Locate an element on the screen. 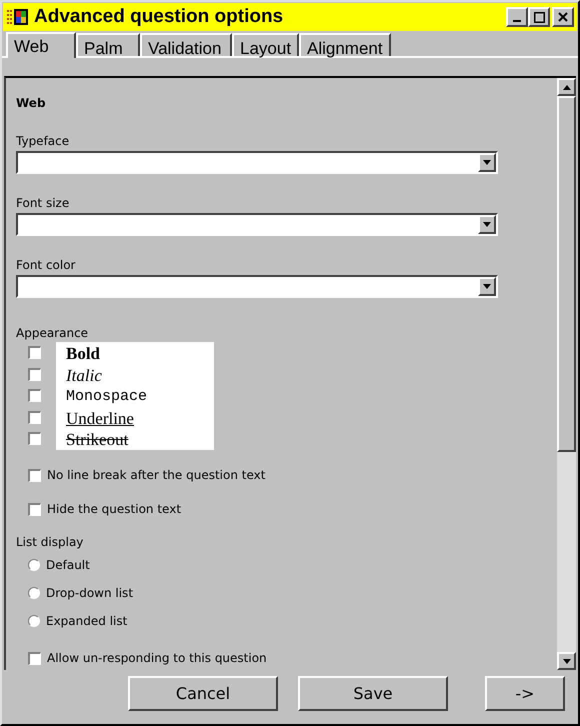  minimize-icon is located at coordinates (517, 21).